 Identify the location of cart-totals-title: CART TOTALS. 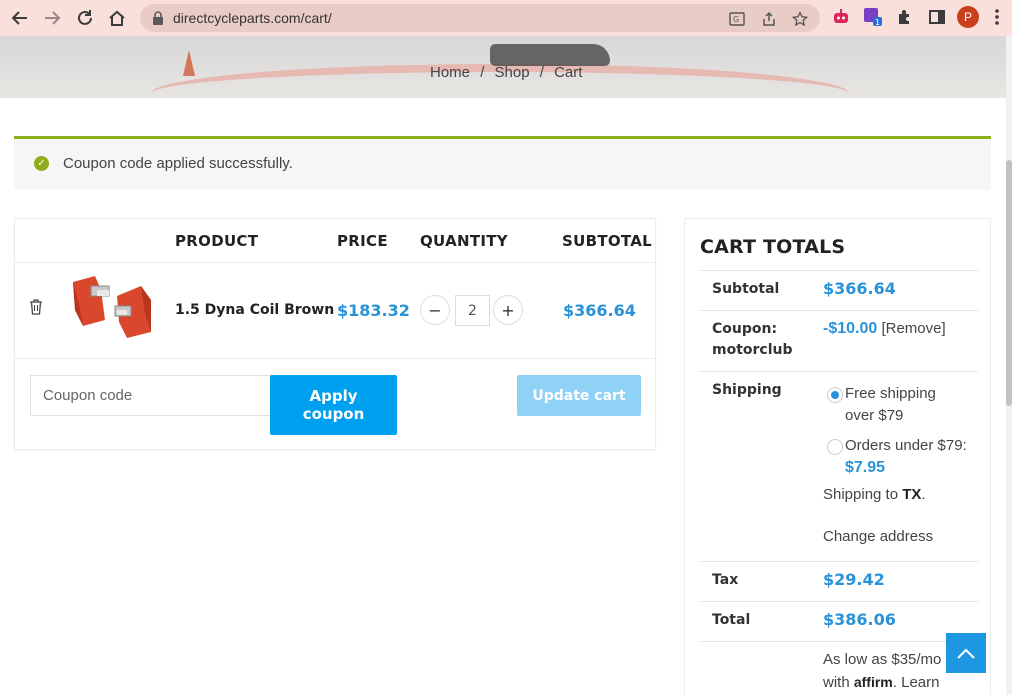
(773, 247).